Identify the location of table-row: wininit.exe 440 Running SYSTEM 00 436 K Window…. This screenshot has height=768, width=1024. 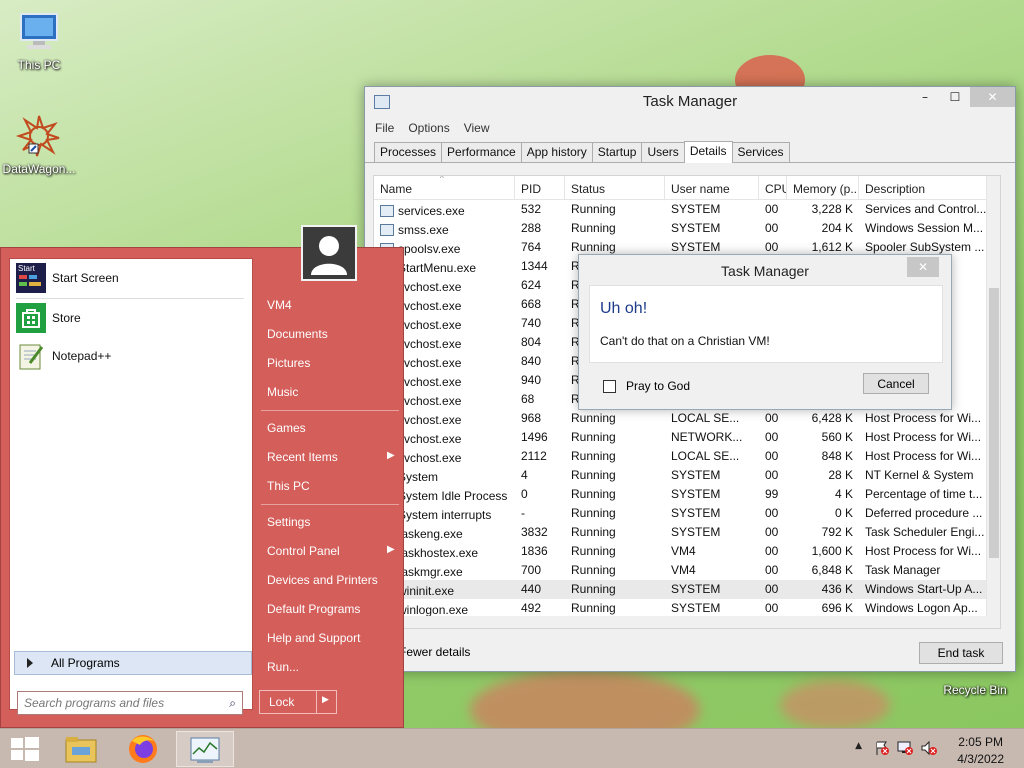
(687, 589).